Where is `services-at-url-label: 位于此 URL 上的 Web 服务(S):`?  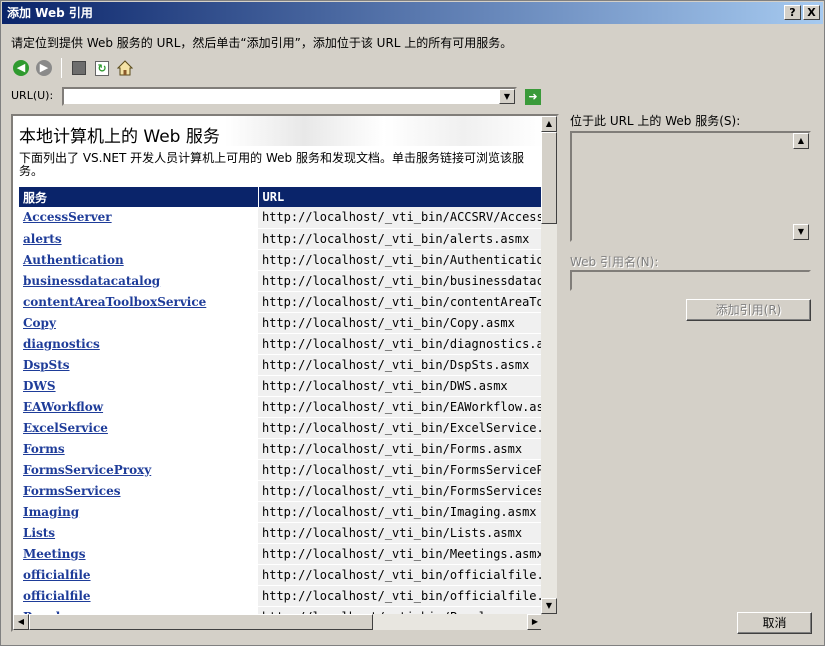 services-at-url-label: 位于此 URL 上的 Web 服务(S): is located at coordinates (655, 121).